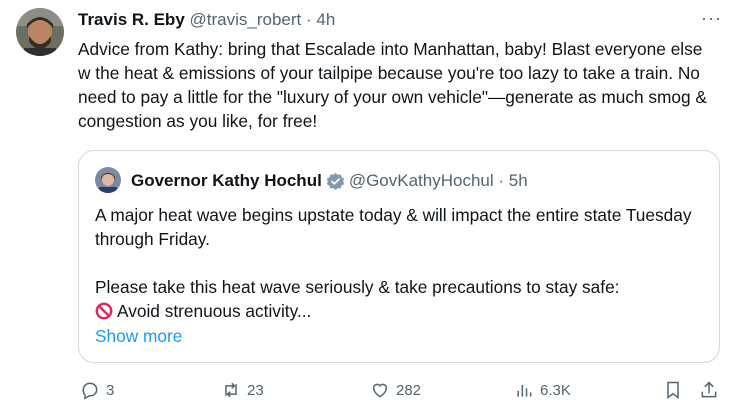  I want to click on retweet-button: 23, so click(242, 390).